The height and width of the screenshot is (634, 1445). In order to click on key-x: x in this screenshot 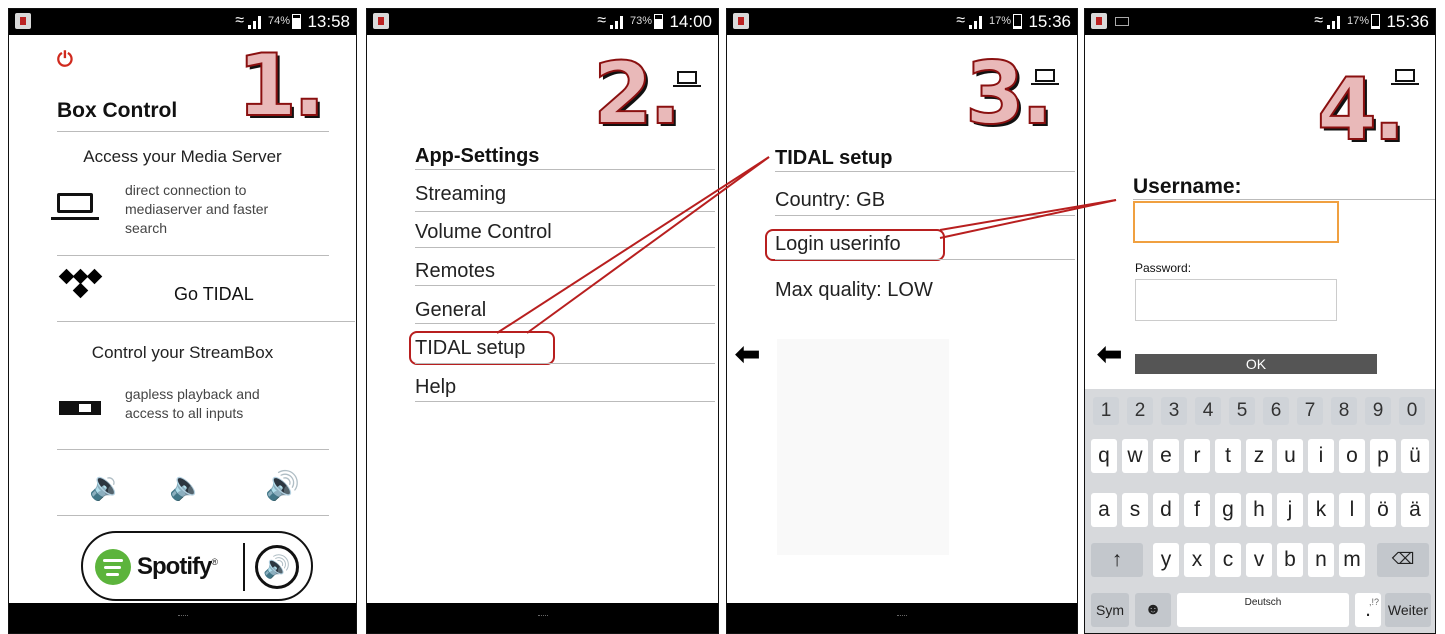, I will do `click(1197, 560)`.